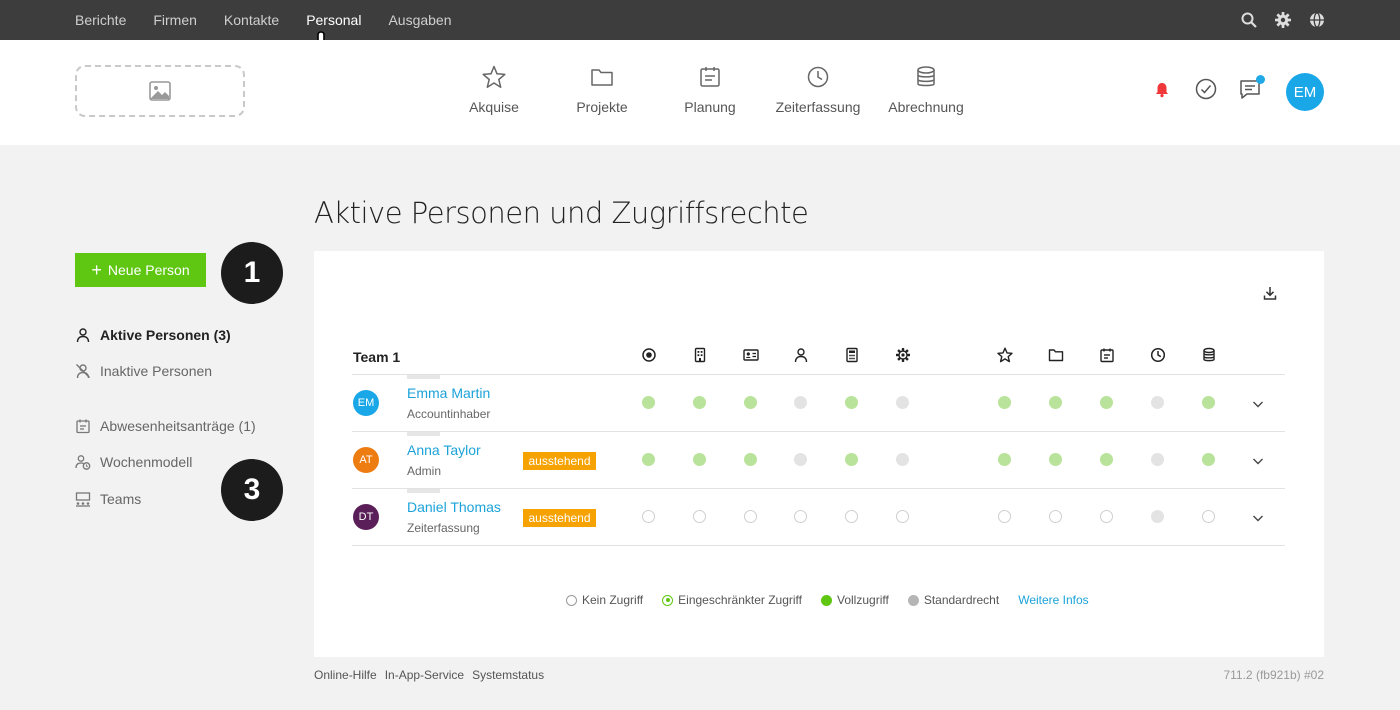 The height and width of the screenshot is (710, 1400). Describe the element at coordinates (444, 450) in the screenshot. I see `person-name-link: Anna Taylor` at that location.